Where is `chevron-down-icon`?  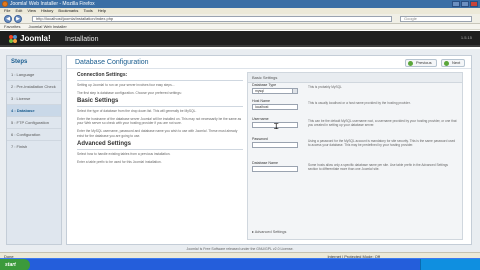 chevron-down-icon is located at coordinates (294, 91).